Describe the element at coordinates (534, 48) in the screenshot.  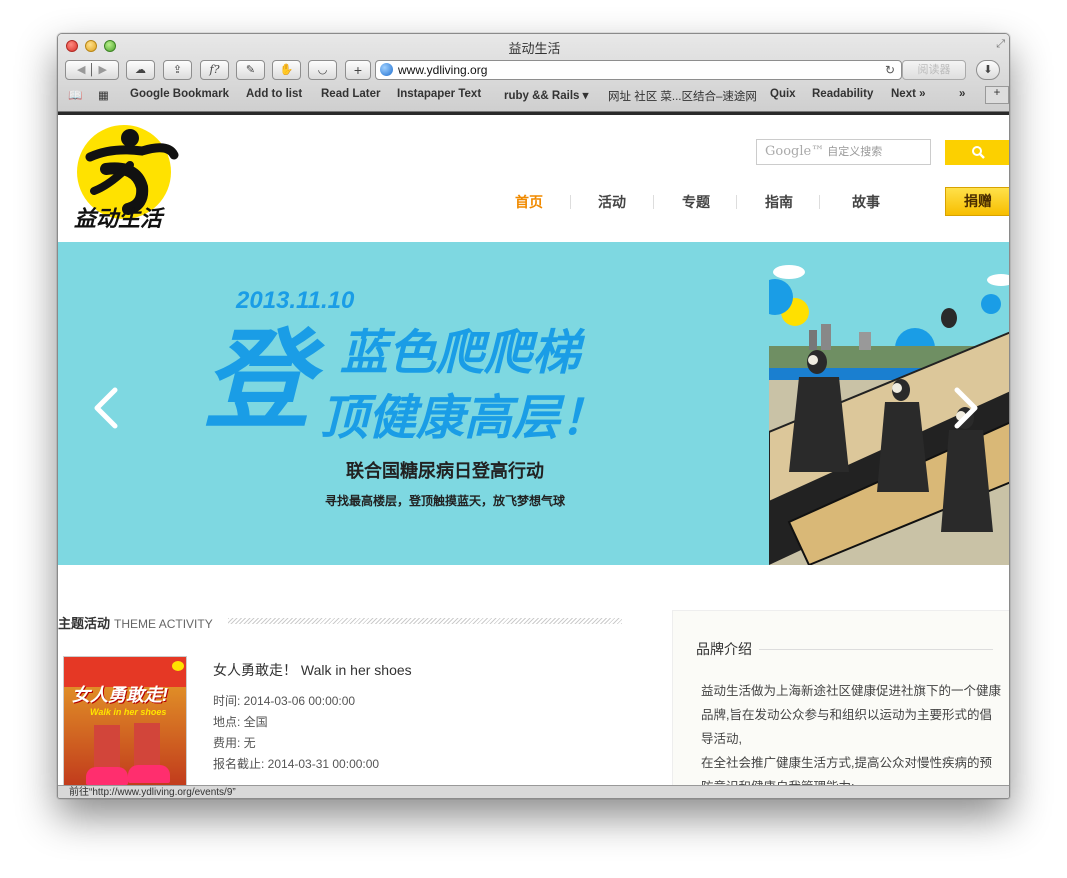
I see `window-title: 益动生活` at that location.